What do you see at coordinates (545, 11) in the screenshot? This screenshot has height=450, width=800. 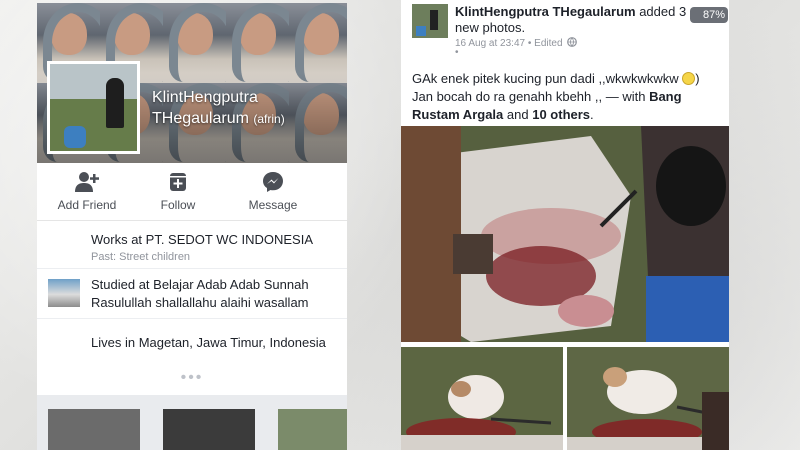 I see `post-author-name: KlintHengputra THegaularum` at bounding box center [545, 11].